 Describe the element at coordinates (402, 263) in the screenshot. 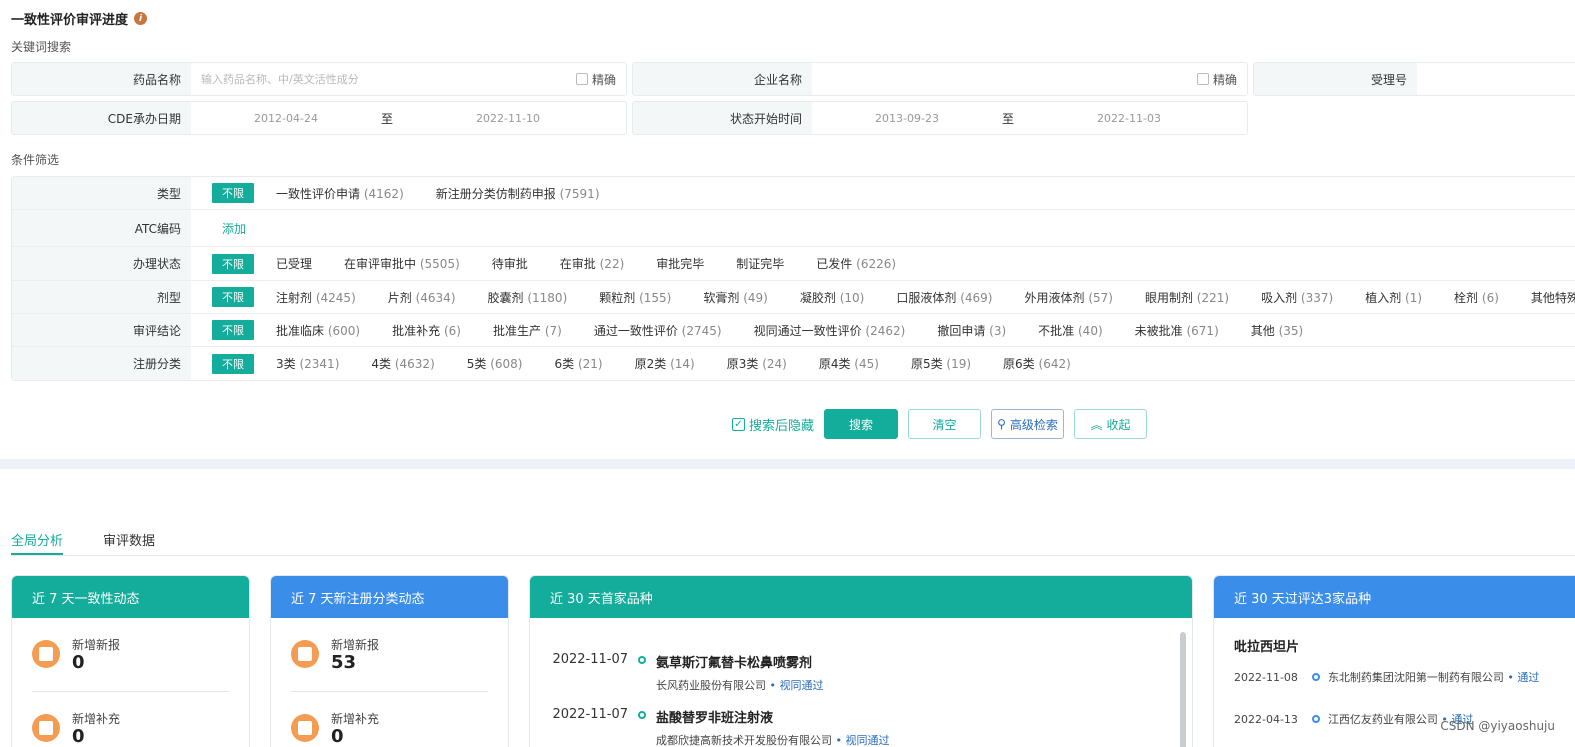

I see `filter-option: 在审评审批中 (5505)` at that location.